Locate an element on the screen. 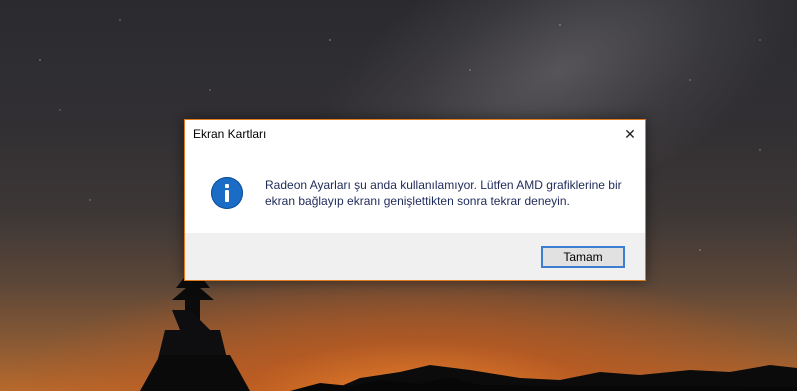 This screenshot has width=797, height=391. close-icon: ✕ is located at coordinates (630, 133).